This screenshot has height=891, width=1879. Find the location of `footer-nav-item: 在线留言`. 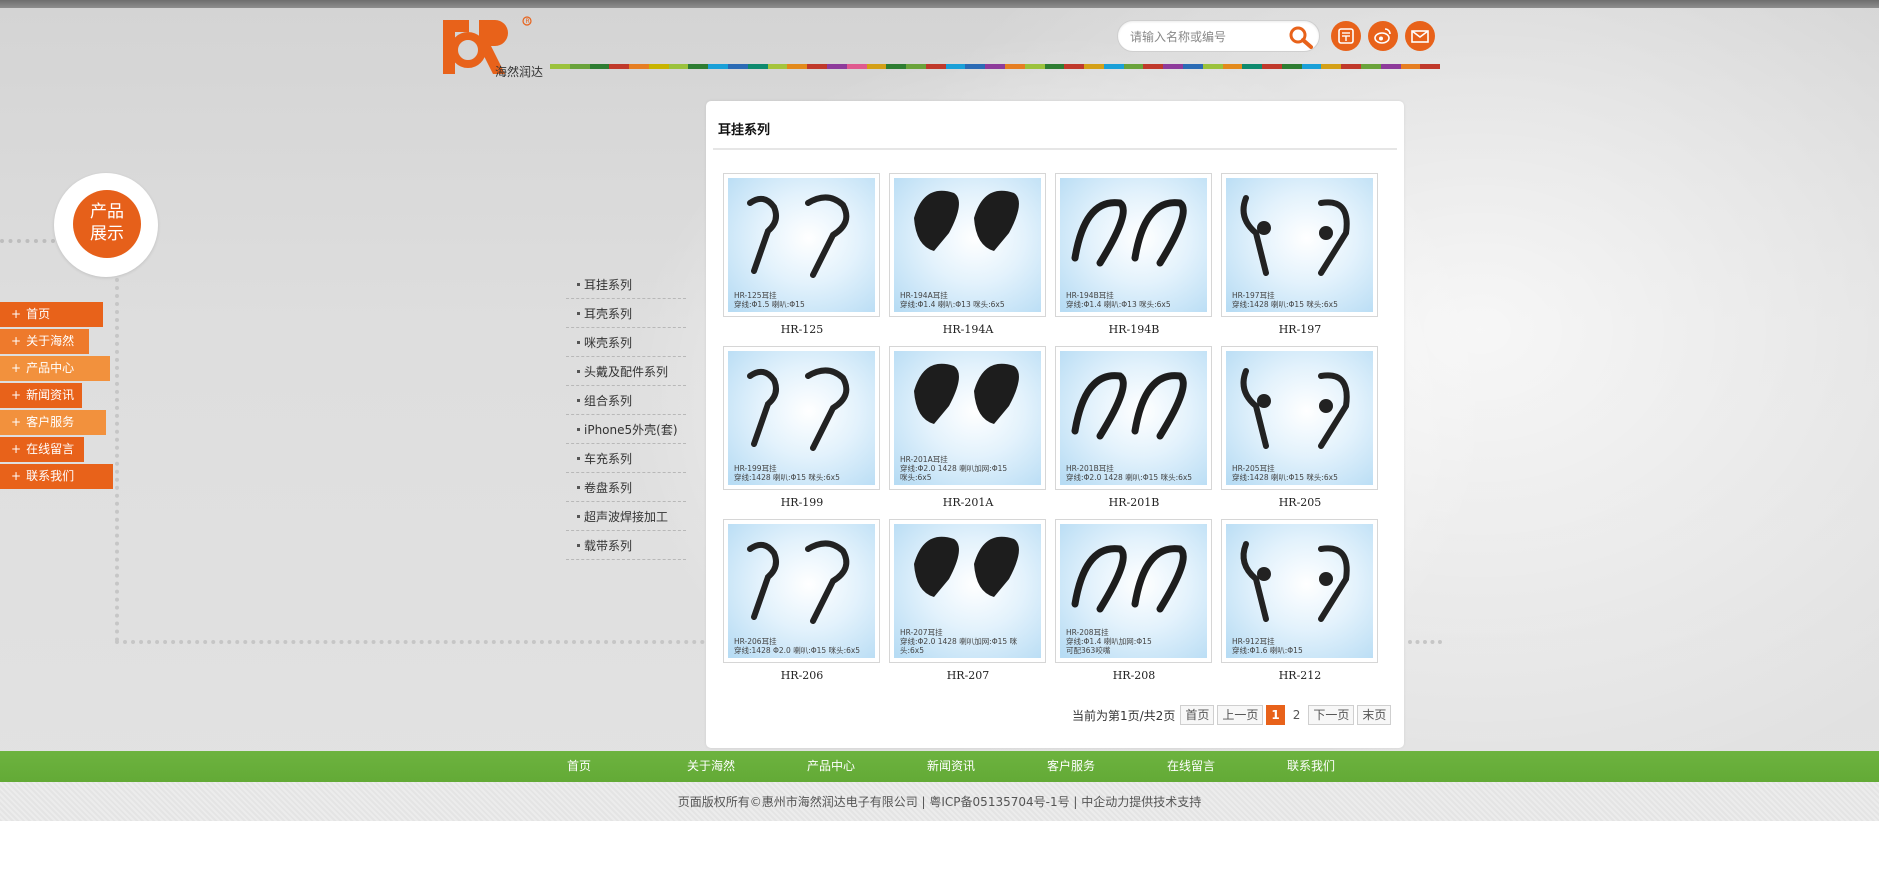

footer-nav-item: 在线留言 is located at coordinates (1191, 766).